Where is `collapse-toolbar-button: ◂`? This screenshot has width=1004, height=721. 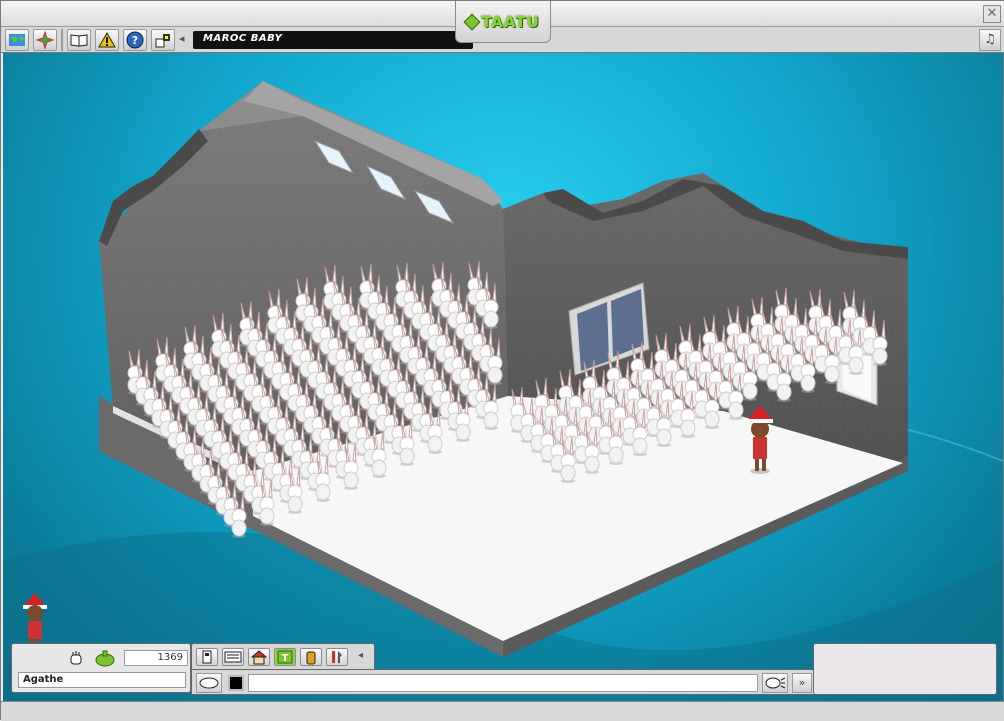
collapse-toolbar-button: ◂ is located at coordinates (182, 38).